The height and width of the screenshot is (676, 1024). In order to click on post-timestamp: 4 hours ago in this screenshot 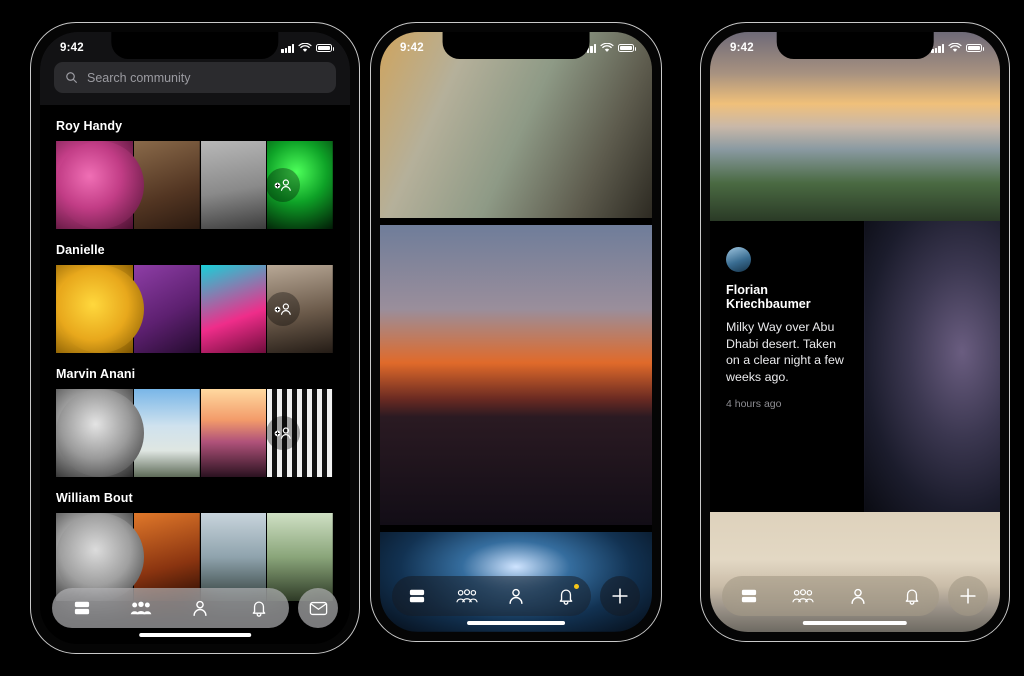, I will do `click(754, 404)`.